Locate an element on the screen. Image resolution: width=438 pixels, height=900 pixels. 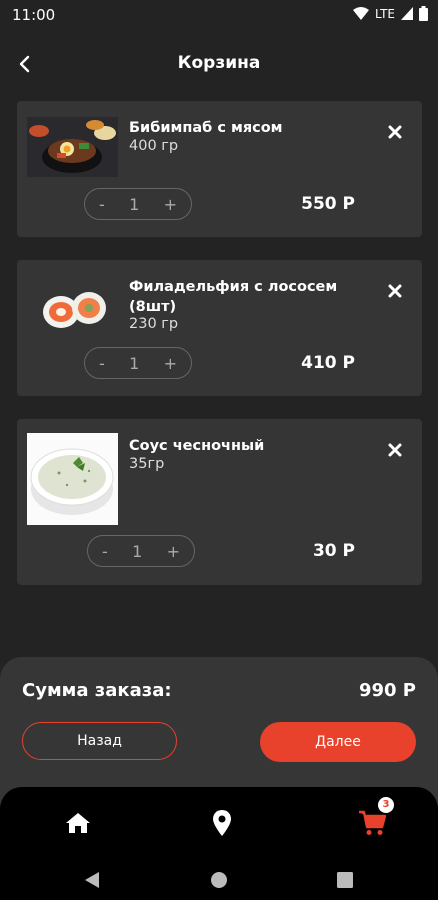
back-outline-button: Назад is located at coordinates (99, 741).